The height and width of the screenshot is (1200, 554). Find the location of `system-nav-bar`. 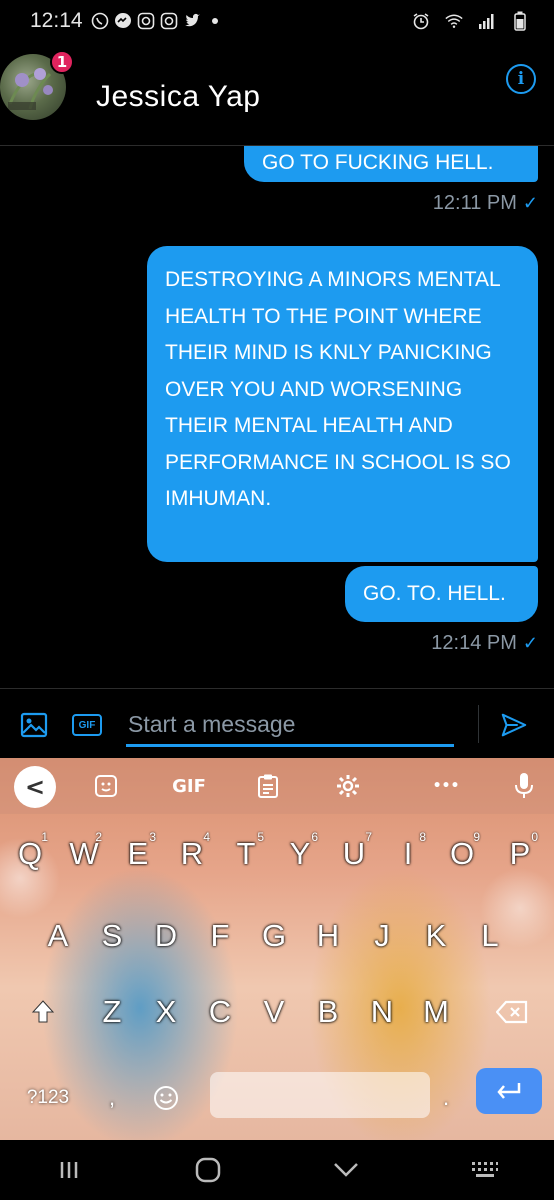

system-nav-bar is located at coordinates (277, 1170).